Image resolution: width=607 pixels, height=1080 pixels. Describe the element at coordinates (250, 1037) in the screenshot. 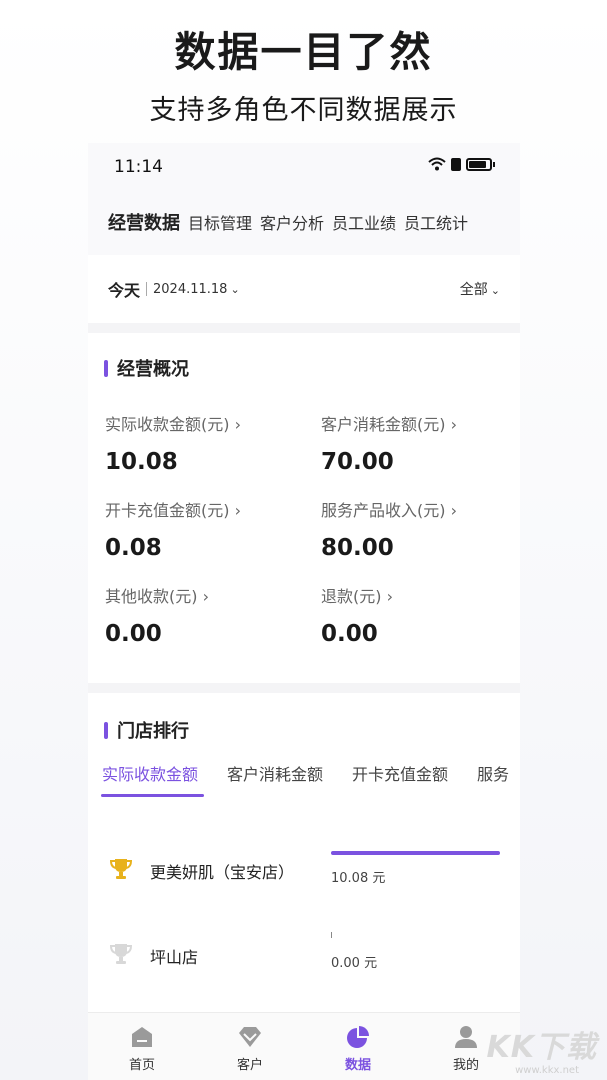

I see `diamond-icon` at that location.